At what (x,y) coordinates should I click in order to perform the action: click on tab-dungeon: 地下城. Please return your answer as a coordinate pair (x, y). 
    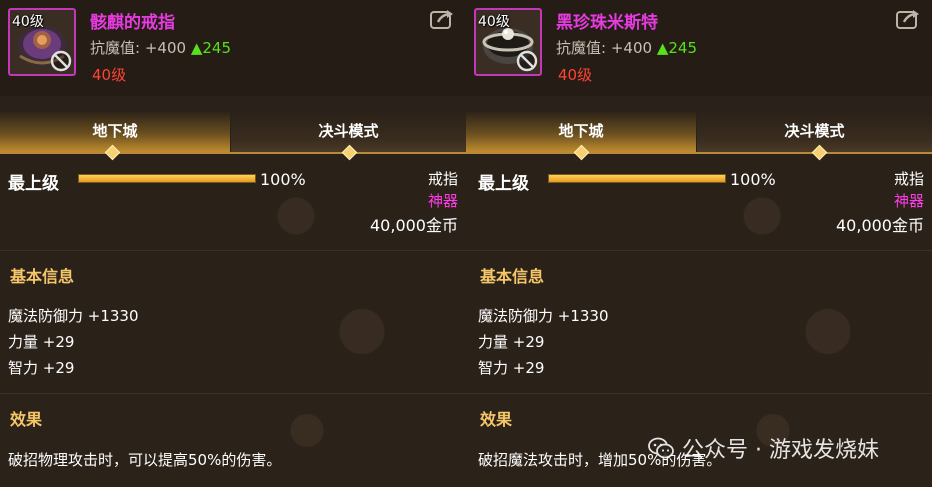
    Looking at the image, I should click on (115, 132).